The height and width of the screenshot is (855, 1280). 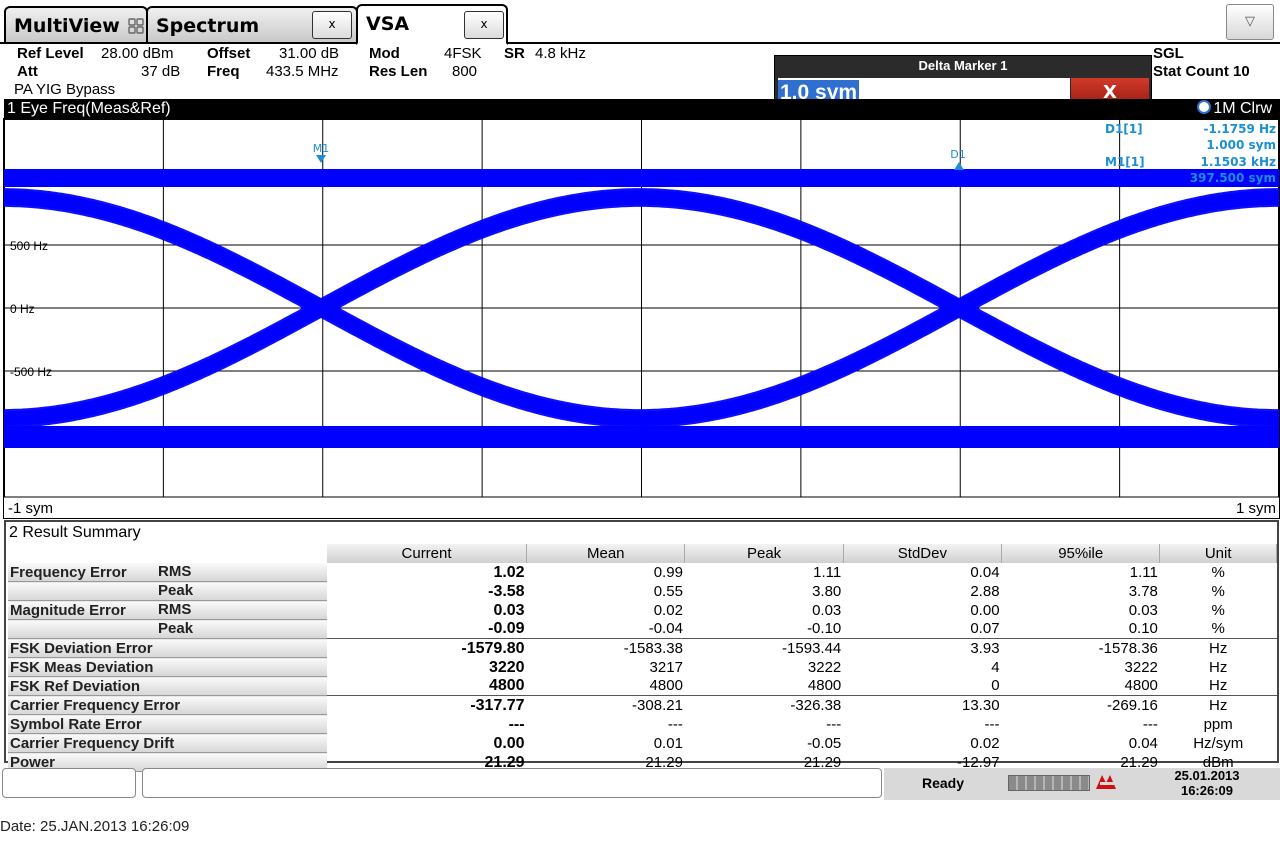 What do you see at coordinates (605, 648) in the screenshot?
I see `cell-mean: -1583.38` at bounding box center [605, 648].